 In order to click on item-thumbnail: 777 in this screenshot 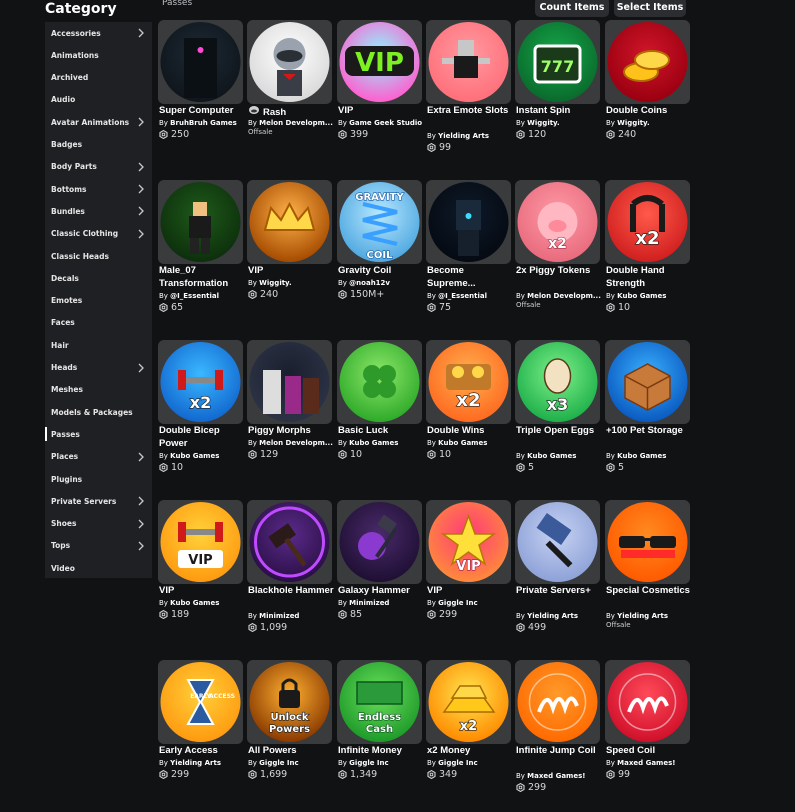, I will do `click(557, 62)`.